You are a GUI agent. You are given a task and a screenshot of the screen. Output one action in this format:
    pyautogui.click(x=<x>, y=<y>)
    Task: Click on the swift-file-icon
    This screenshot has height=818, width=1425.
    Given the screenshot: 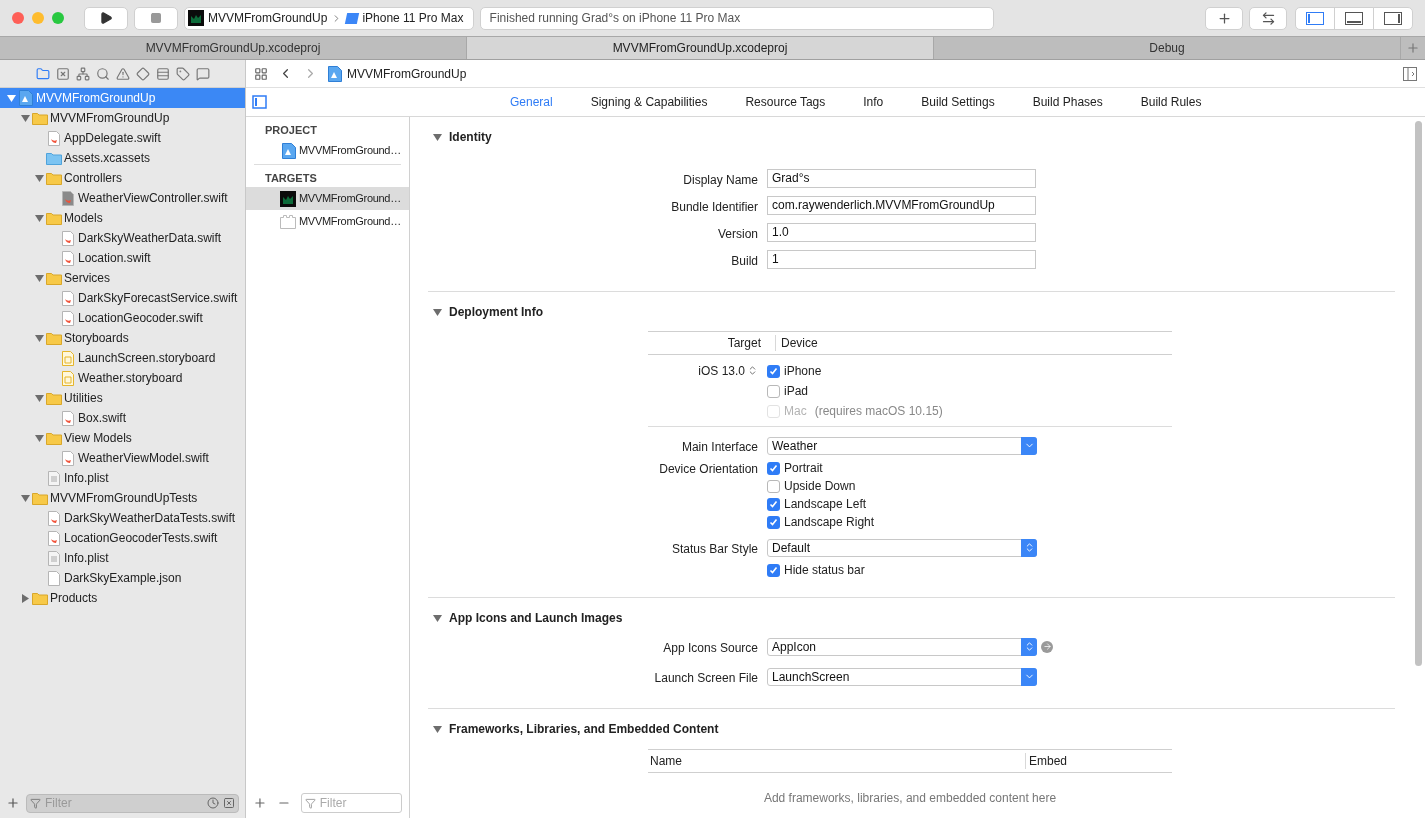 What is the action you would take?
    pyautogui.click(x=54, y=538)
    